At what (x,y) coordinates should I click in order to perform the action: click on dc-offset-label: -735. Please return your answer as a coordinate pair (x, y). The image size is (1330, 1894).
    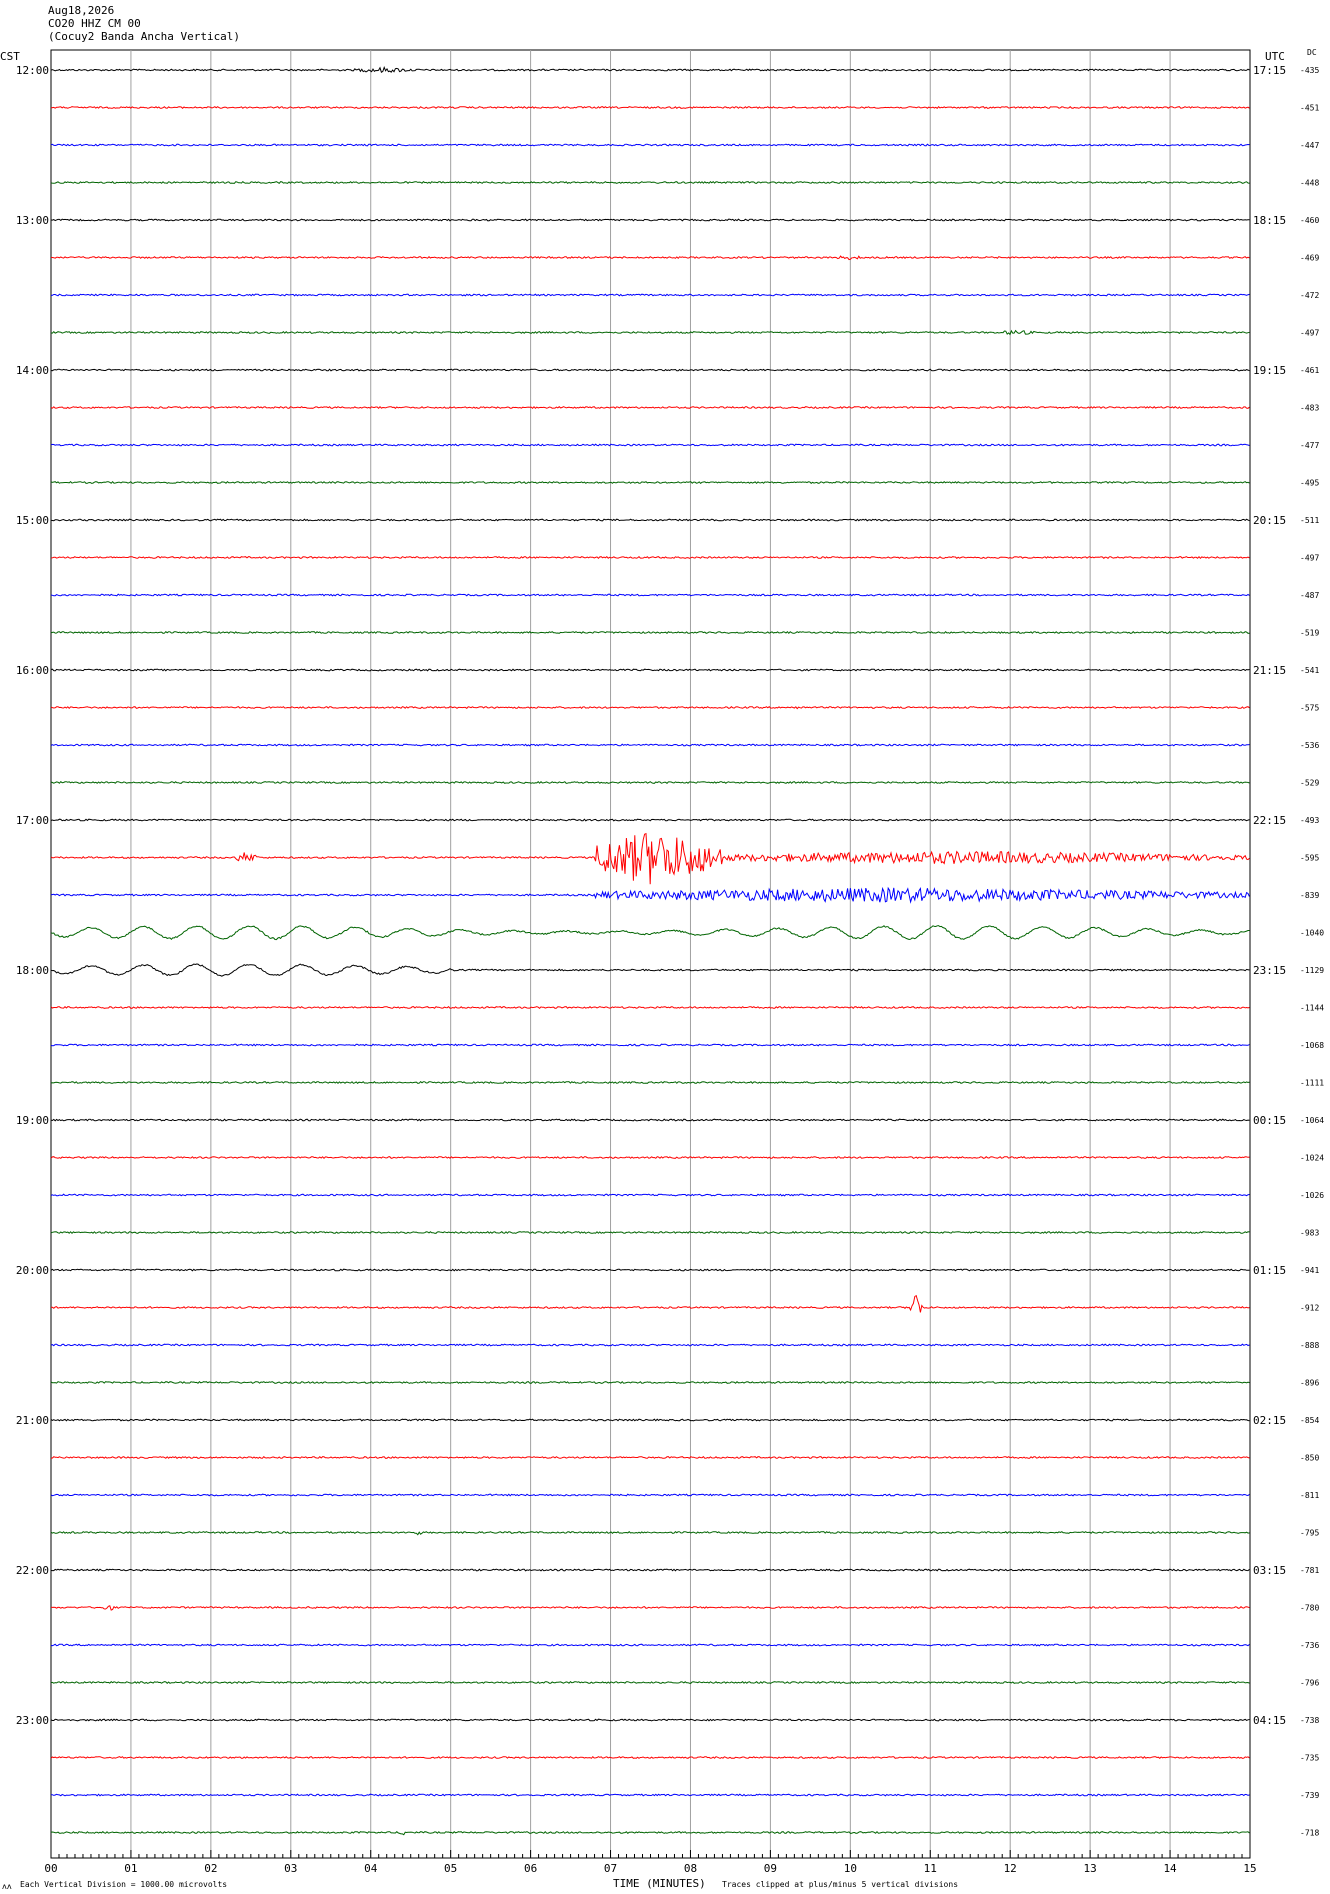
    Looking at the image, I should click on (1309, 1758).